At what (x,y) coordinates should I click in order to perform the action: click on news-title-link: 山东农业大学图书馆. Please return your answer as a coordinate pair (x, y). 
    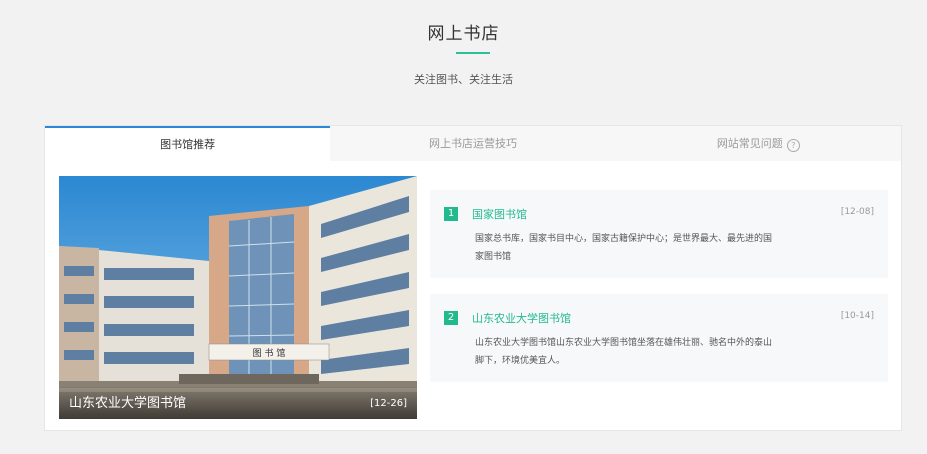
    Looking at the image, I should click on (521, 318).